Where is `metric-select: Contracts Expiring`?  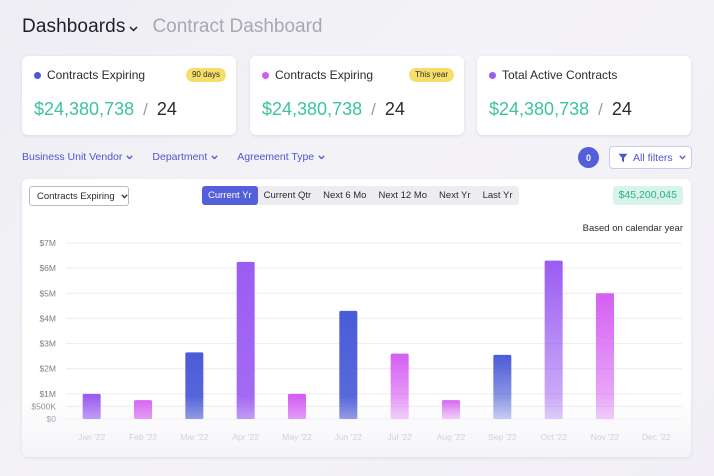
metric-select: Contracts Expiring is located at coordinates (79, 196).